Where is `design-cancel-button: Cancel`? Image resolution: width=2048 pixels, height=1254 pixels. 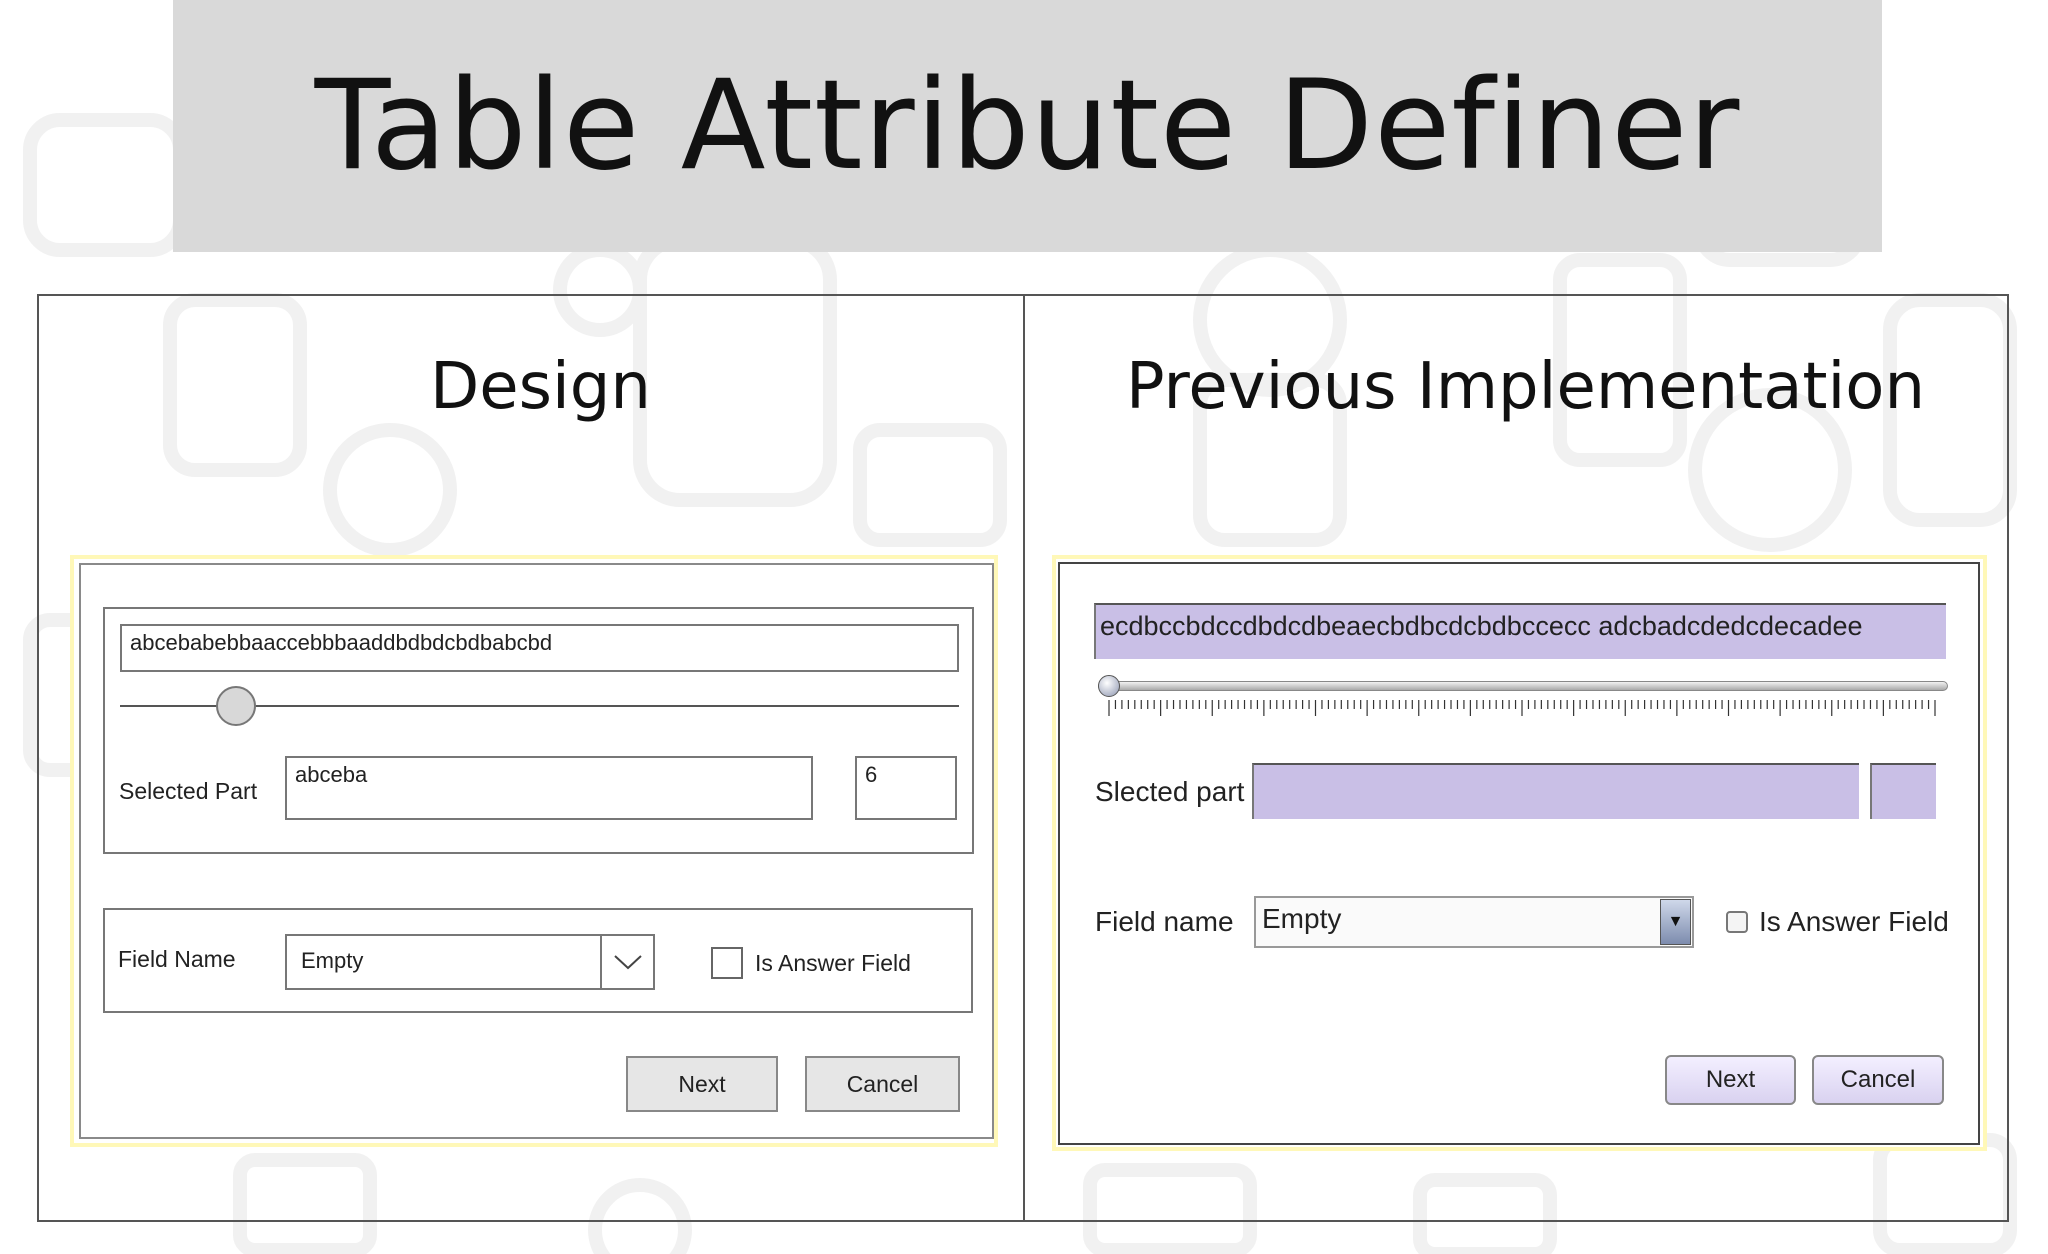
design-cancel-button: Cancel is located at coordinates (882, 1084).